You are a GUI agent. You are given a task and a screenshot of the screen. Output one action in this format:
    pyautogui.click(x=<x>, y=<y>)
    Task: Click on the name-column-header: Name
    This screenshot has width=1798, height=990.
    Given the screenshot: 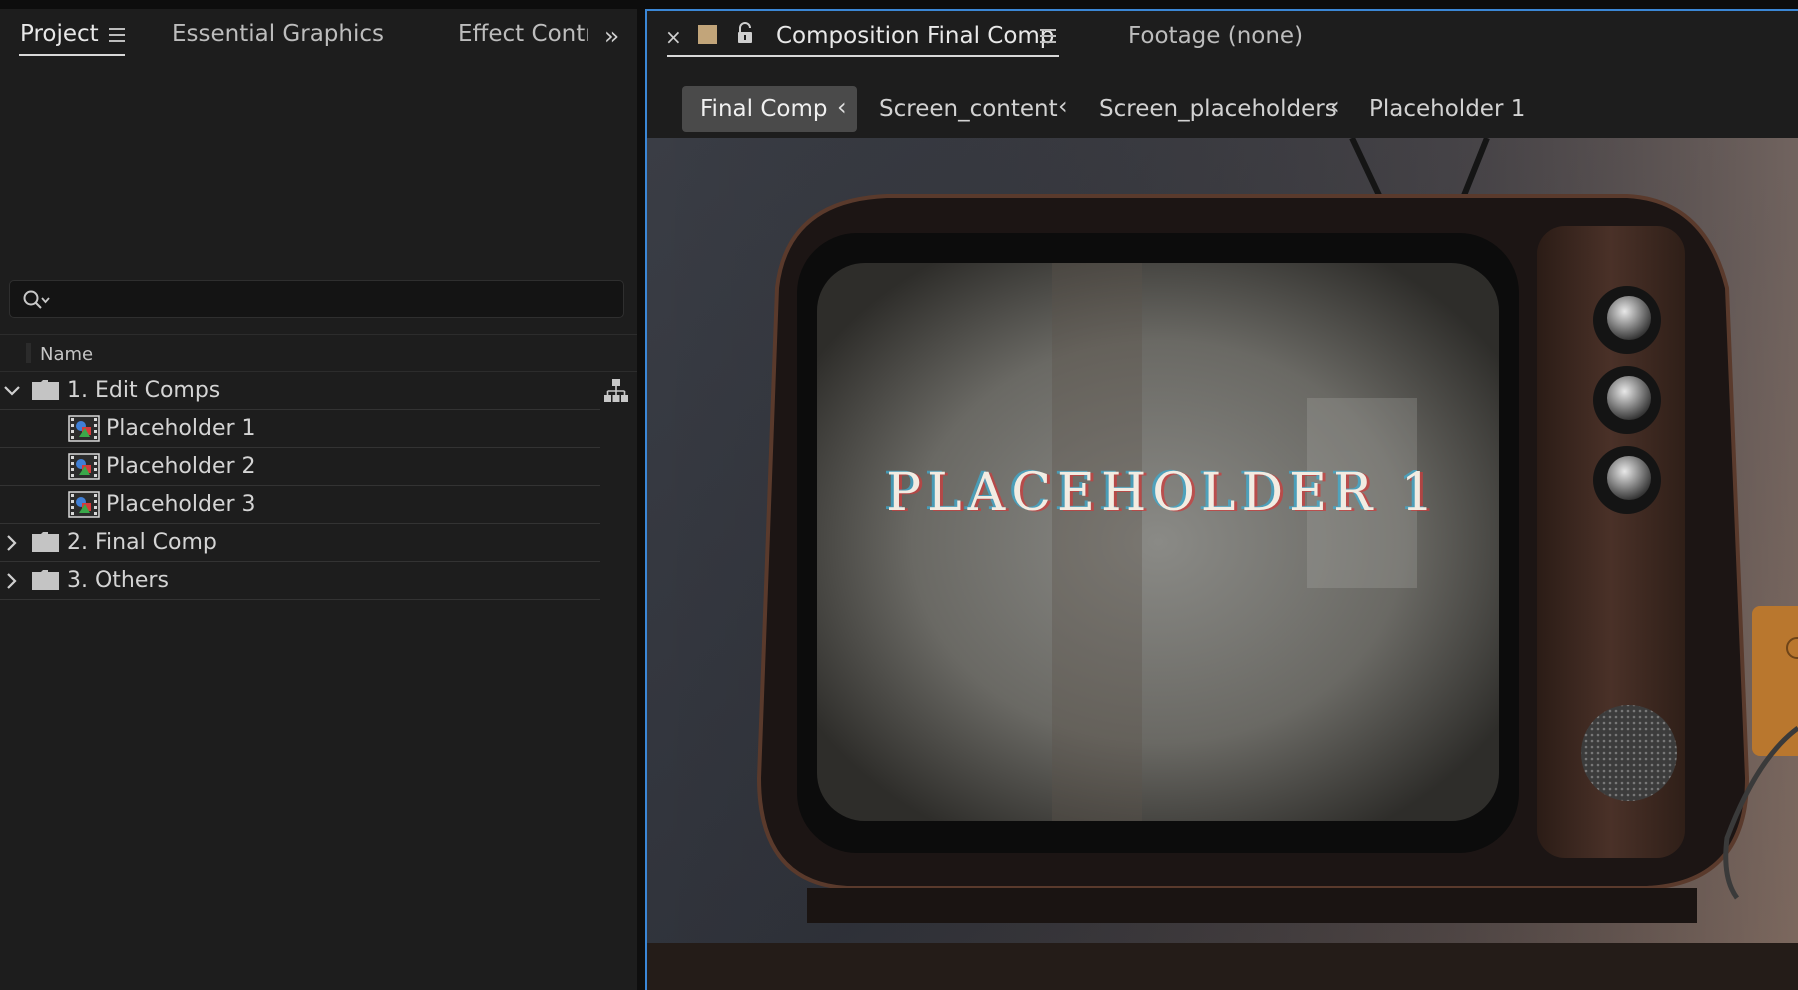 What is the action you would take?
    pyautogui.click(x=66, y=354)
    